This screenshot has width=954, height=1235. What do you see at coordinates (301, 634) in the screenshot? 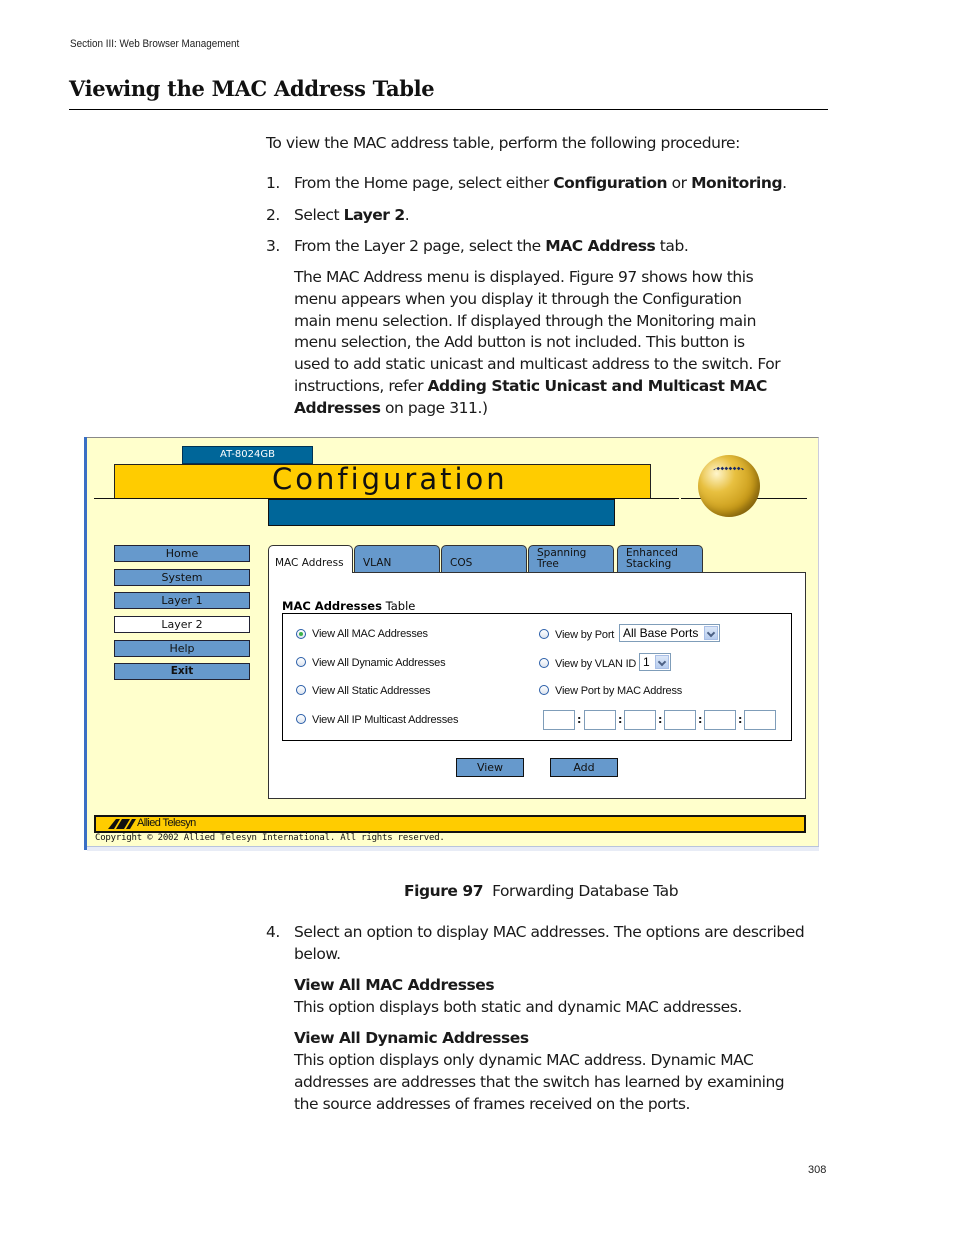
I see `radio-view-all-mac` at bounding box center [301, 634].